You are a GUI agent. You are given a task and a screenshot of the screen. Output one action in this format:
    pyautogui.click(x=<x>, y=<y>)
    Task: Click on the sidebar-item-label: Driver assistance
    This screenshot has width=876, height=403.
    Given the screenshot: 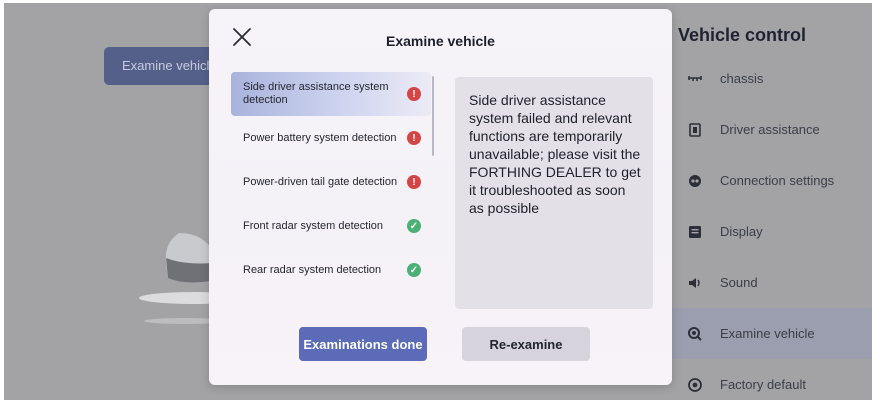 What is the action you would take?
    pyautogui.click(x=770, y=129)
    